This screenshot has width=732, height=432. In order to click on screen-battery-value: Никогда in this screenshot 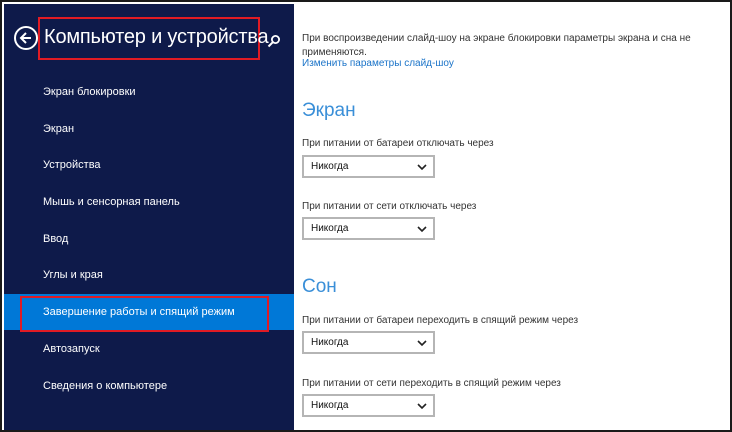, I will do `click(330, 166)`.